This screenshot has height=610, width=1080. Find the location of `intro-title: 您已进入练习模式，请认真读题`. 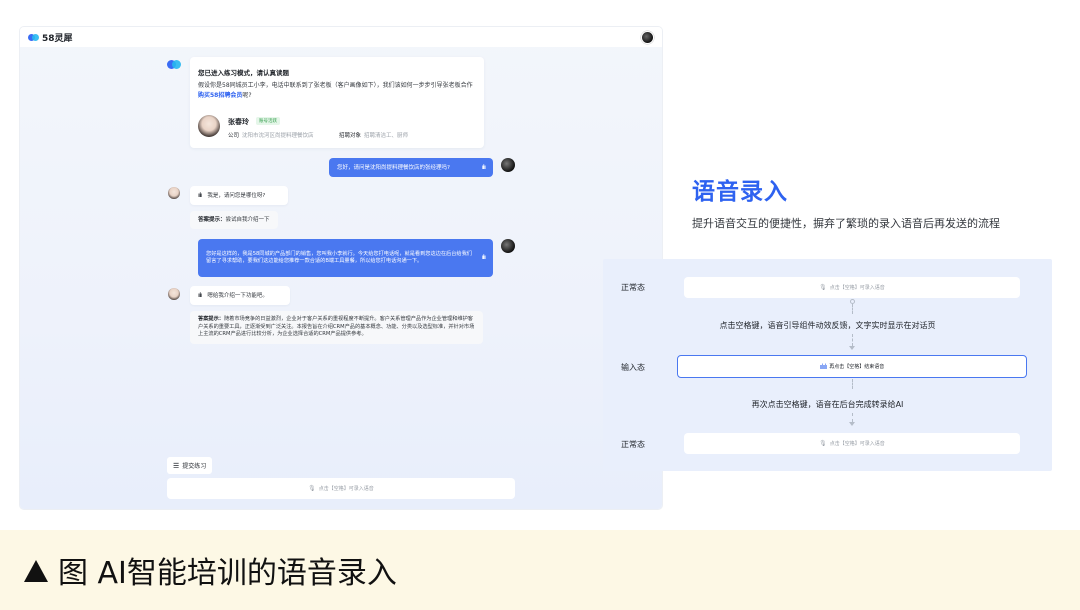

intro-title: 您已进入练习模式，请认真读题 is located at coordinates (243, 73).